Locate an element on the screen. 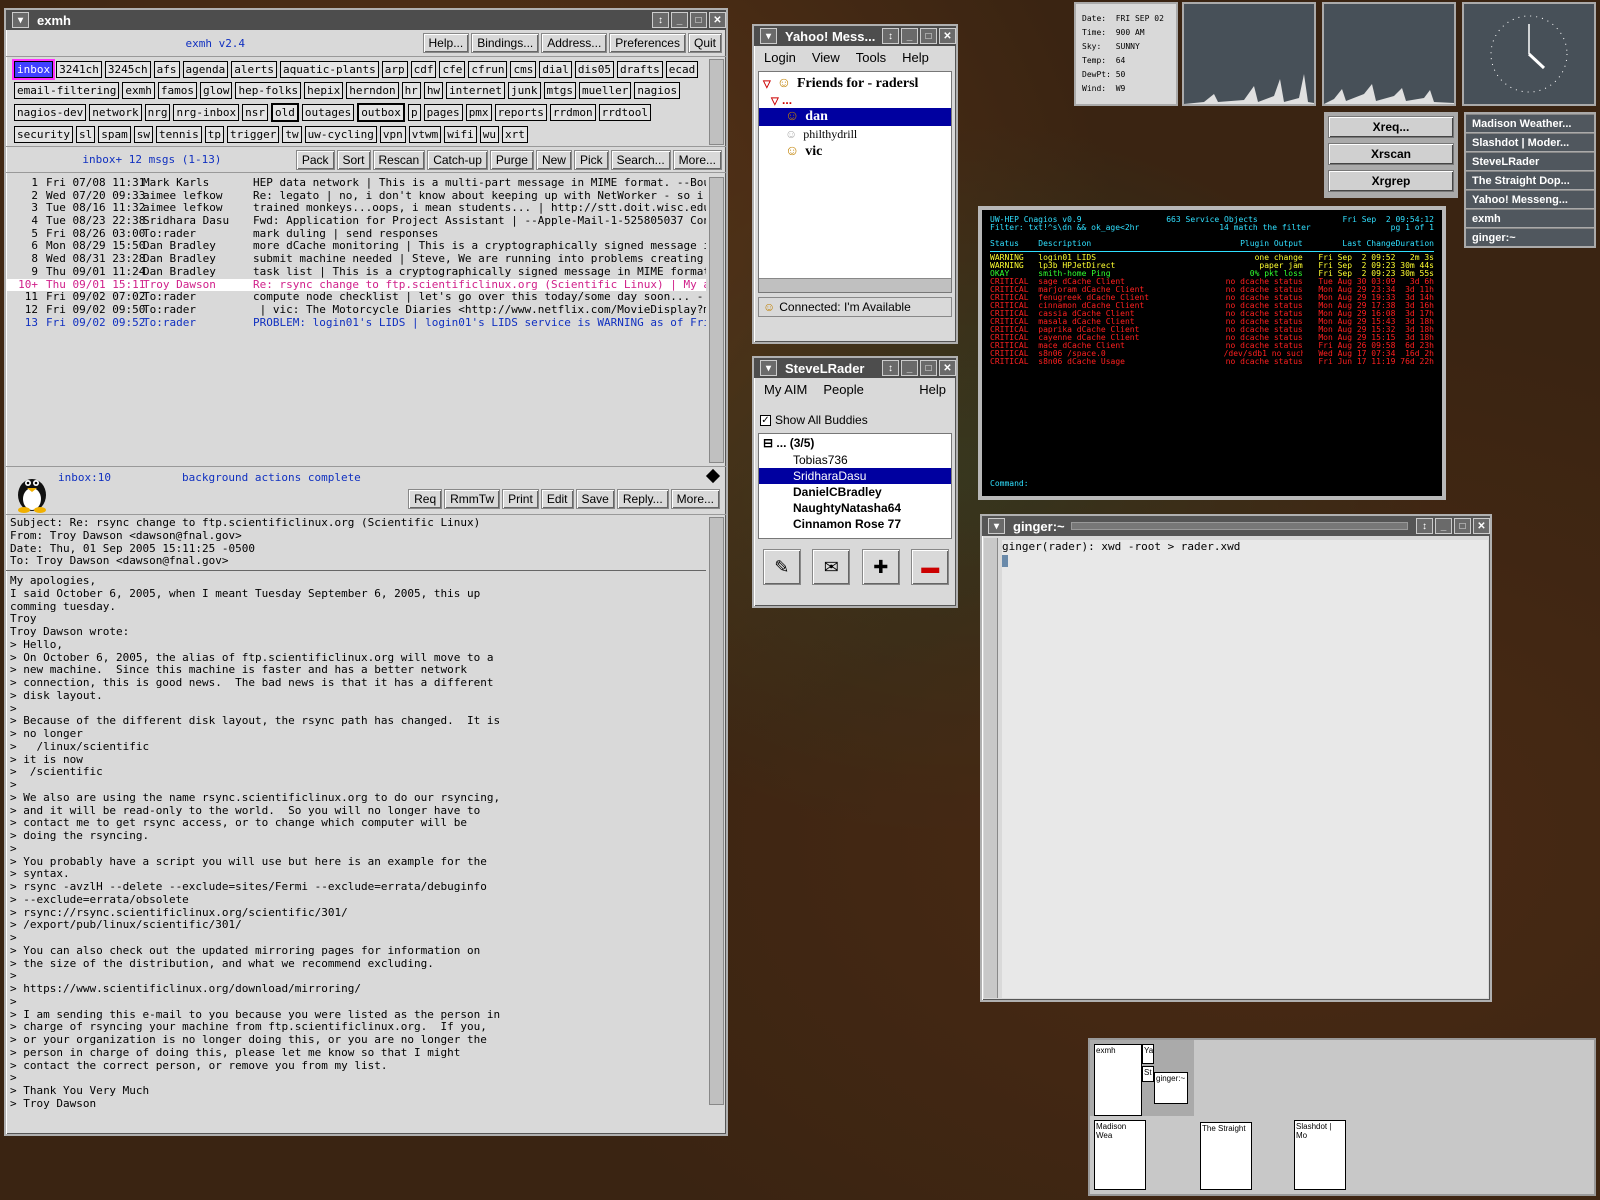 The image size is (1600, 1200). folder-email-filtering: email-filtering is located at coordinates (67, 90).